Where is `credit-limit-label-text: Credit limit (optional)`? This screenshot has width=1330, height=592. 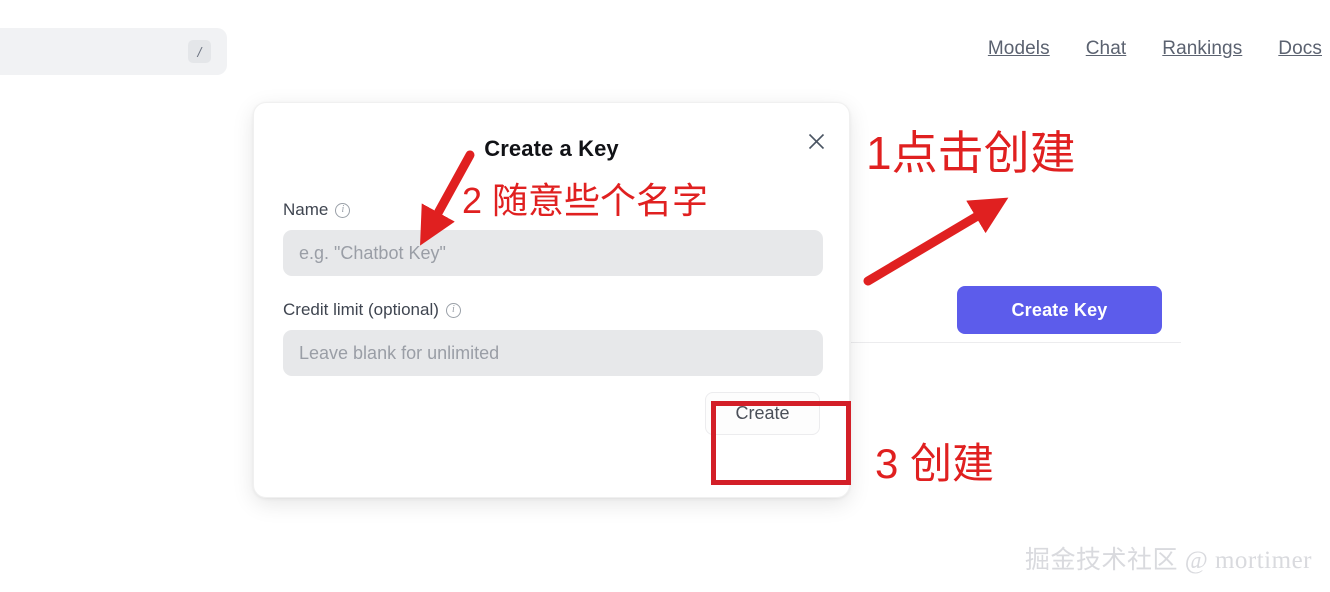 credit-limit-label-text: Credit limit (optional) is located at coordinates (361, 309).